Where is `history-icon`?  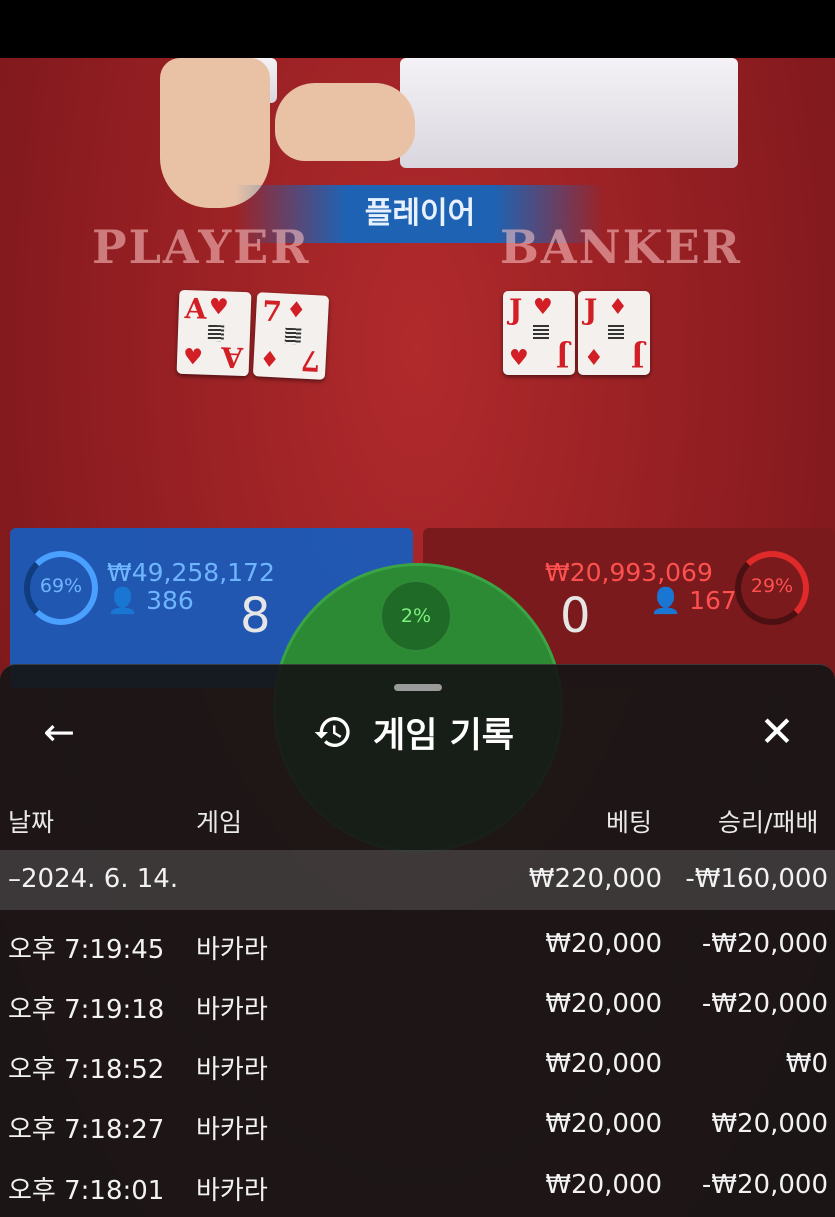 history-icon is located at coordinates (332, 732).